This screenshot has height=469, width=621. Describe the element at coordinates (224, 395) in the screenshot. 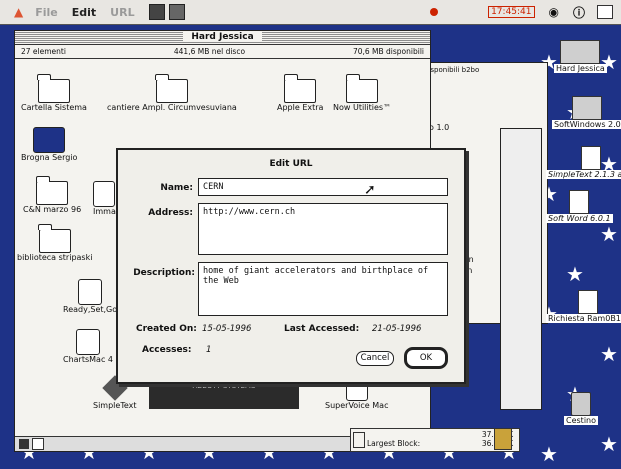

I see `abbott-banner: ABBOTT SYSTEMS` at that location.